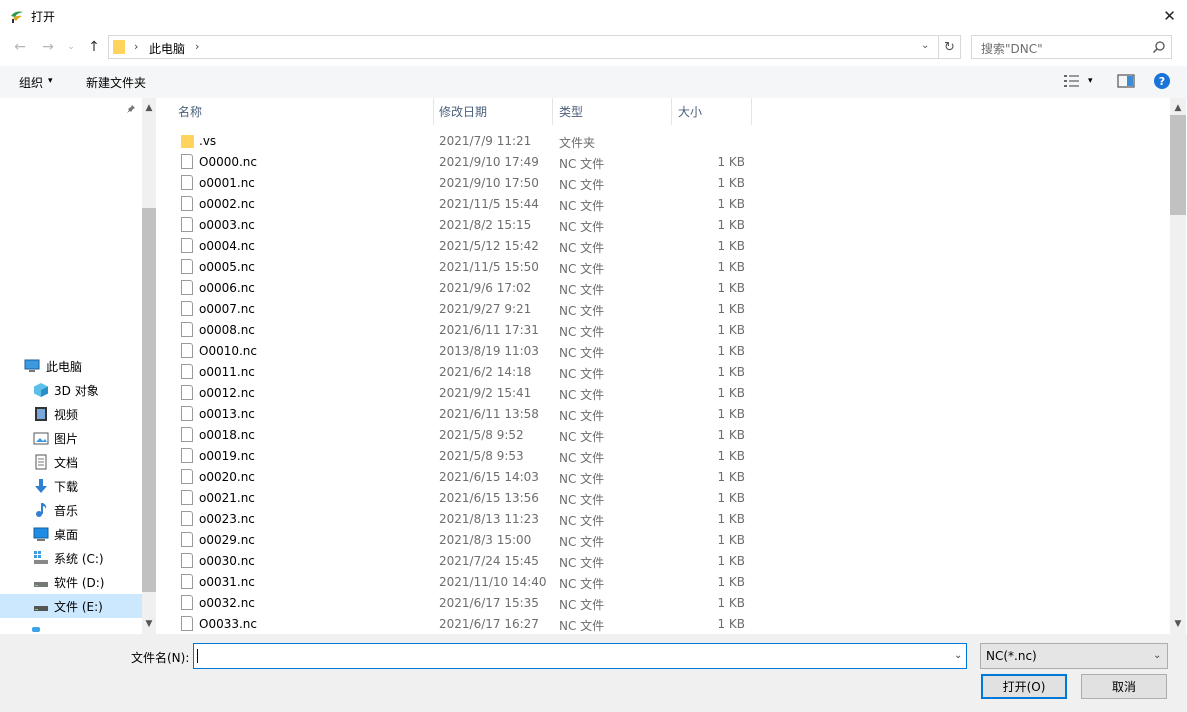 The width and height of the screenshot is (1187, 712). I want to click on file-row: O0000.nc 2021/9/10 17:49 NC 文件 1 KB, so click(663, 162).